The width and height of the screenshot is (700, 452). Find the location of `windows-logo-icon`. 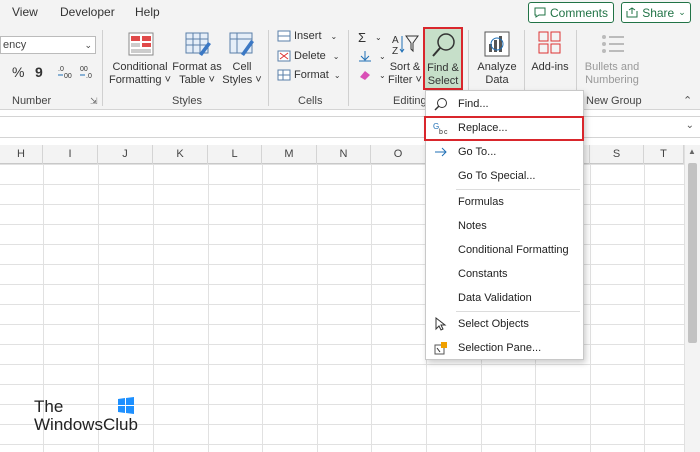

windows-logo-icon is located at coordinates (126, 405).